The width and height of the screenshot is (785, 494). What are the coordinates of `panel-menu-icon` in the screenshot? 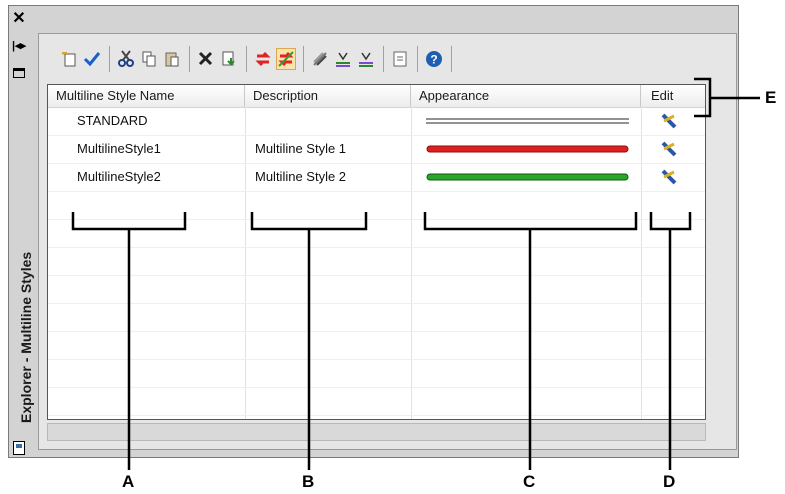 It's located at (19, 448).